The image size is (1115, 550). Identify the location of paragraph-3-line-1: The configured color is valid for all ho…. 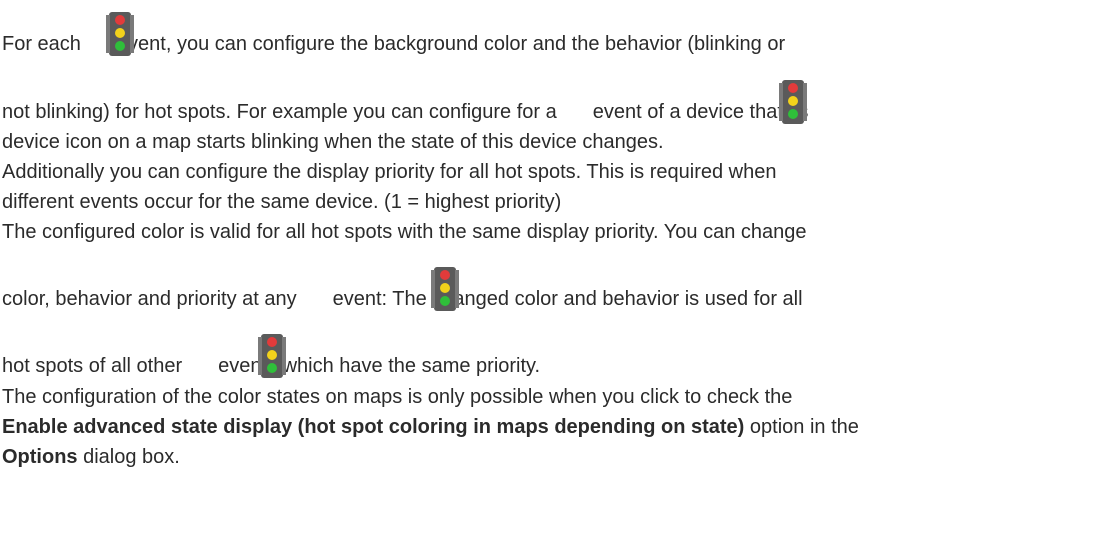
(404, 232).